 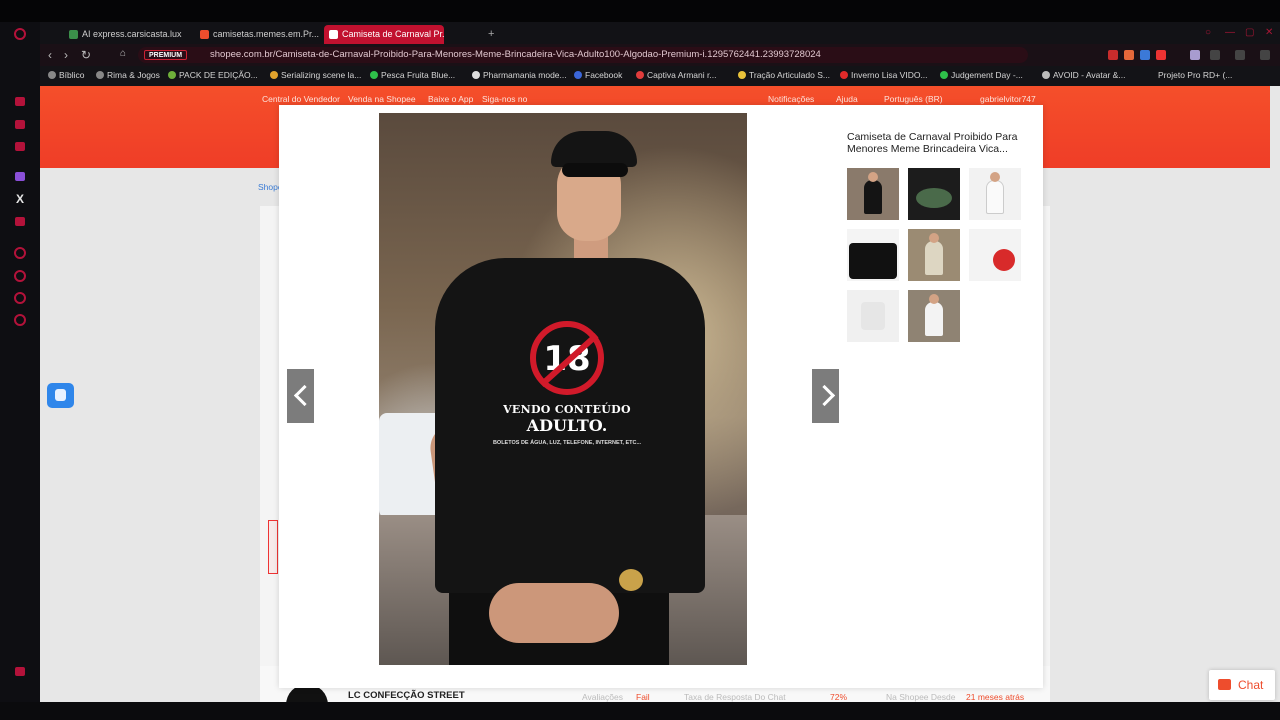 I want to click on messenger-icon, so click(x=20, y=221).